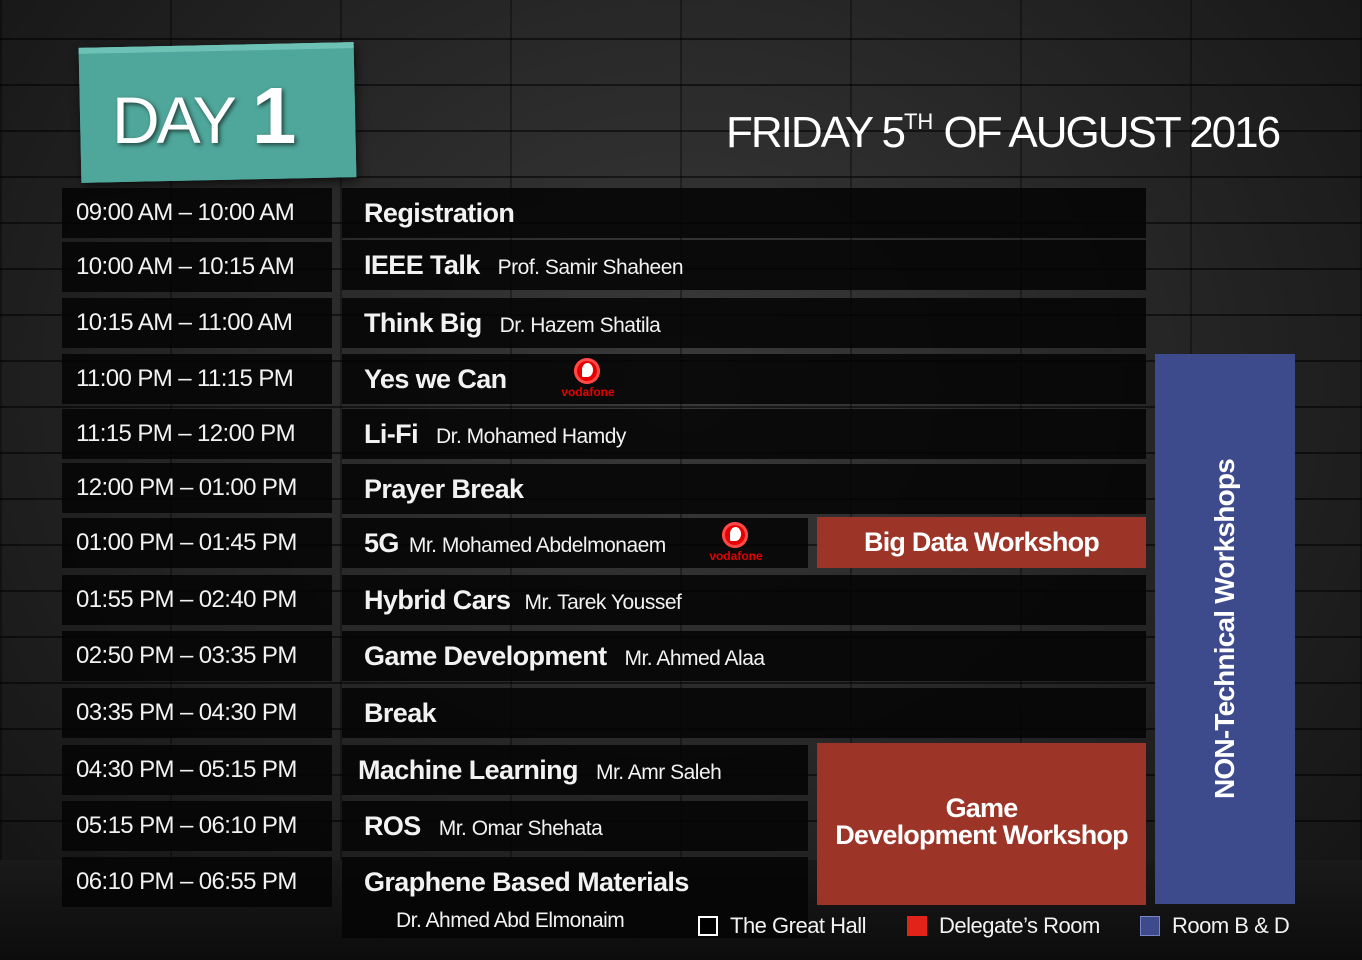 The height and width of the screenshot is (960, 1362). I want to click on game-development-workshop: Game Development Workshop, so click(981, 824).